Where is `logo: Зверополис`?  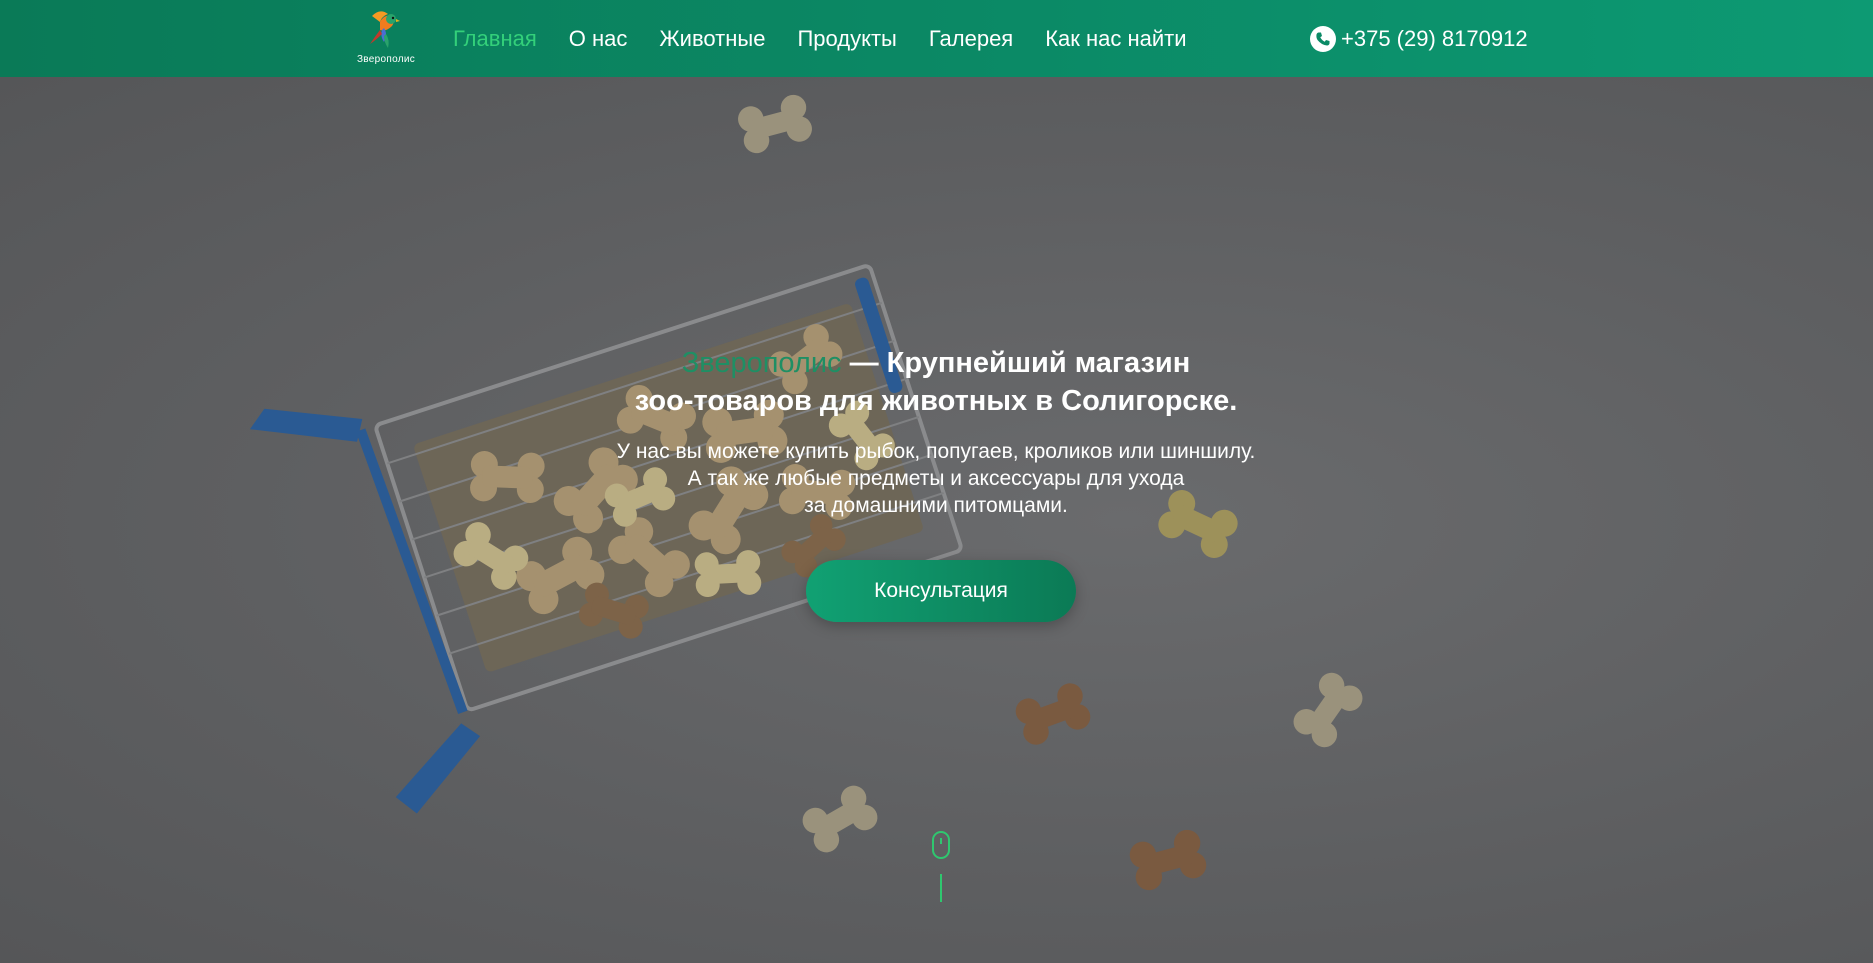
logo: Зверополис is located at coordinates (386, 37).